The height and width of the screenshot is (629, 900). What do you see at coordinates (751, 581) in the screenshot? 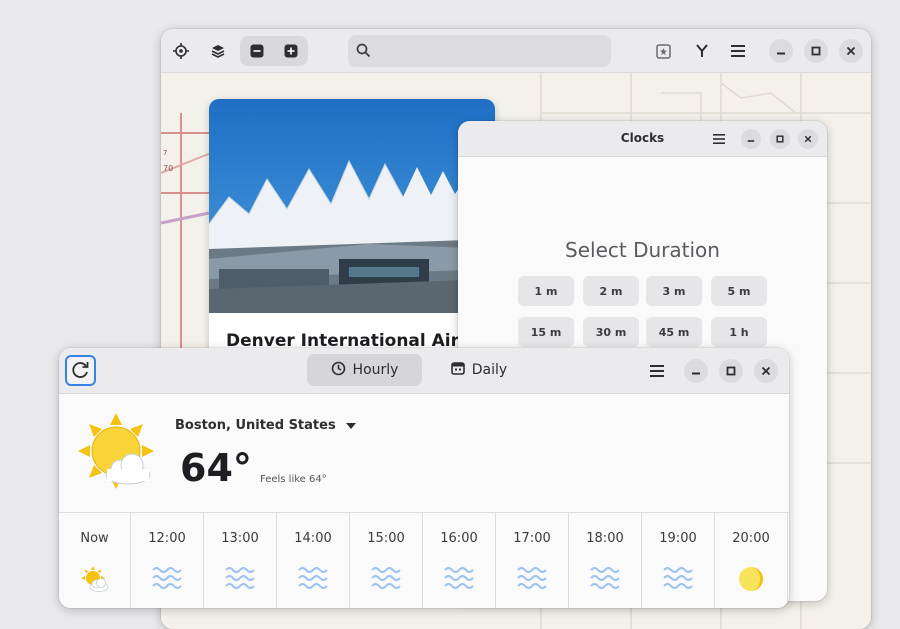
I see `moon-icon` at bounding box center [751, 581].